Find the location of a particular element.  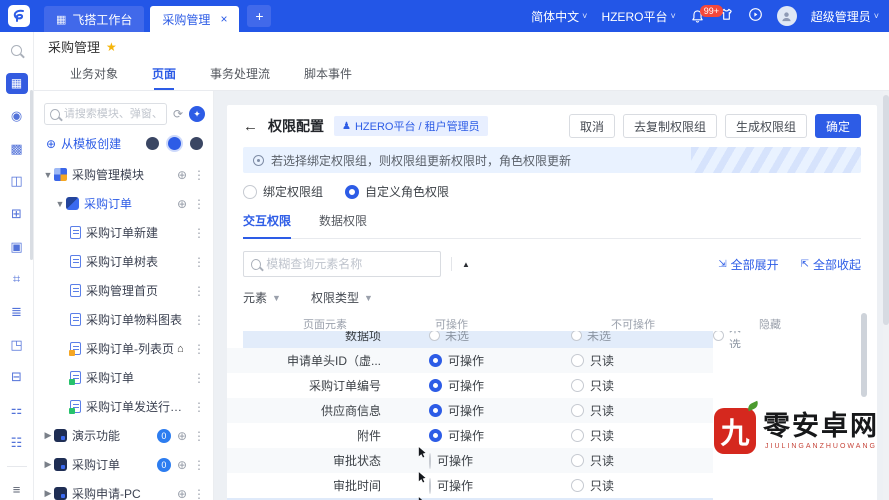

collapse-toggle-icon: ▲ is located at coordinates (466, 264).